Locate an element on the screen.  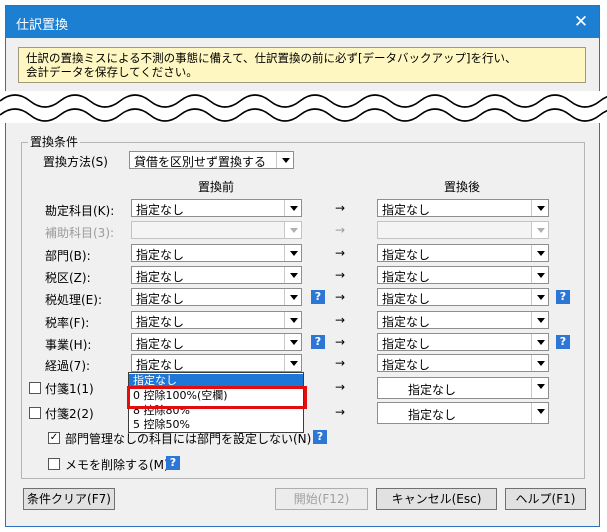
after-select-business: 指定なし is located at coordinates (463, 342).